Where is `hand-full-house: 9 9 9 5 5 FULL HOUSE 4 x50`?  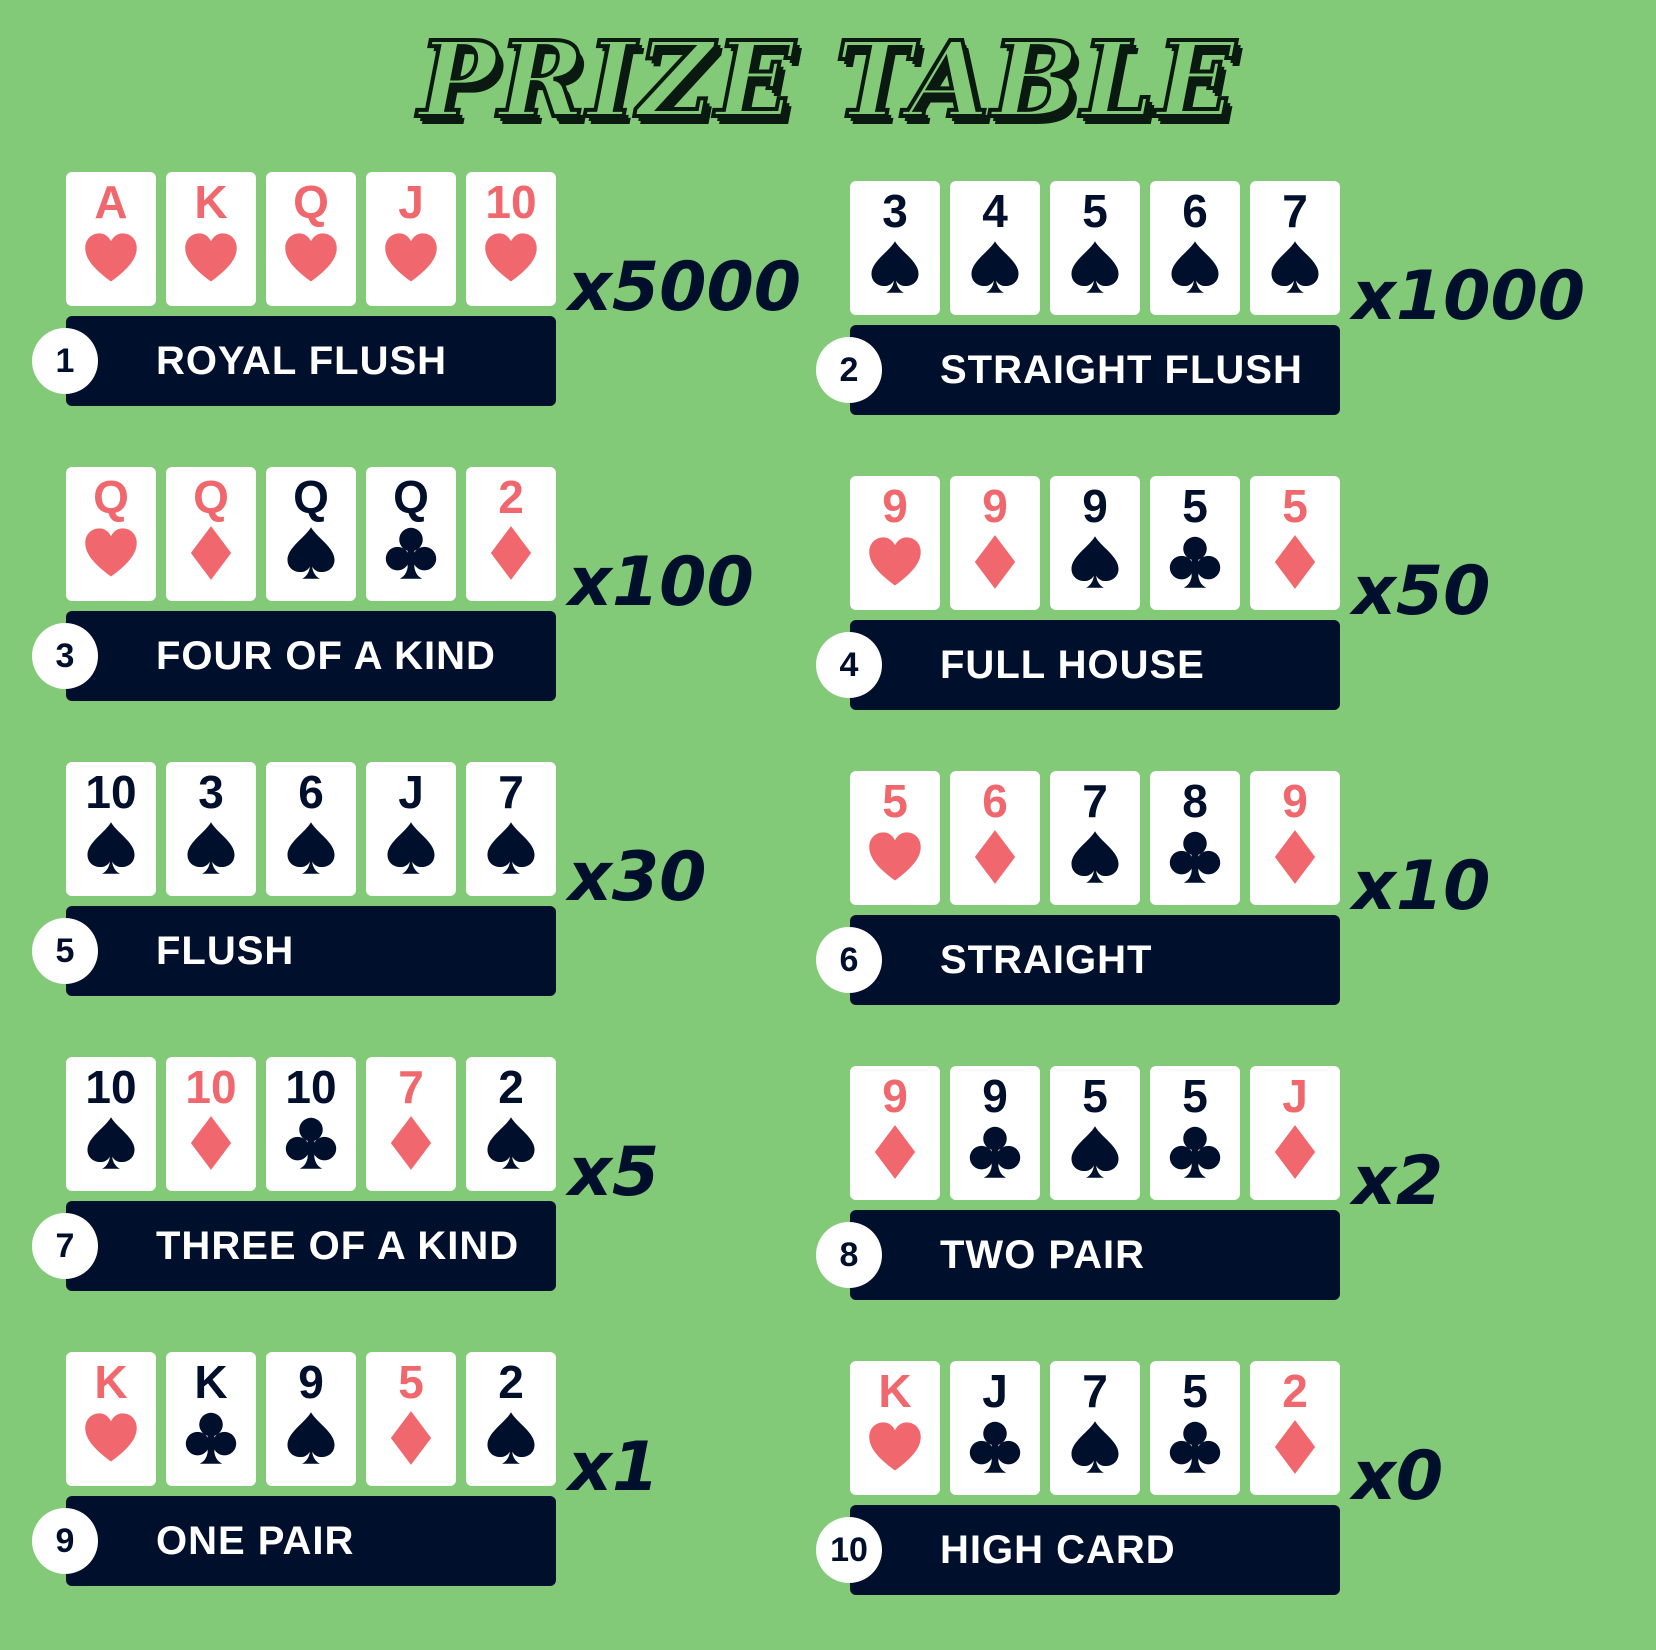 hand-full-house: 9 9 9 5 5 FULL HOUSE 4 x50 is located at coordinates (1196, 596).